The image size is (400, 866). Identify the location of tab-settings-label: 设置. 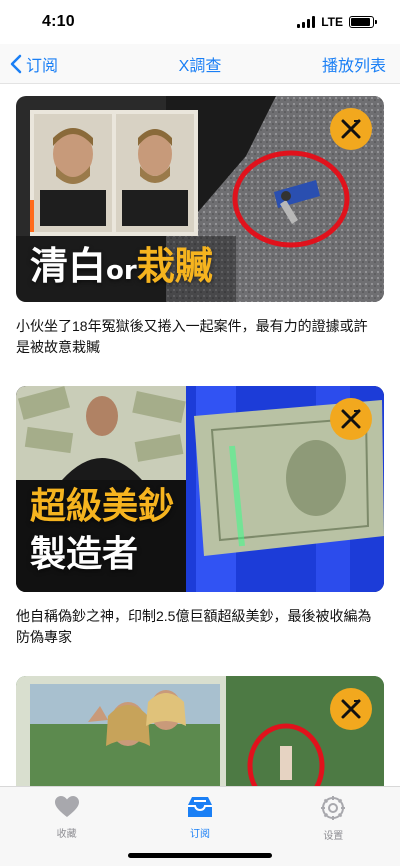
(333, 836).